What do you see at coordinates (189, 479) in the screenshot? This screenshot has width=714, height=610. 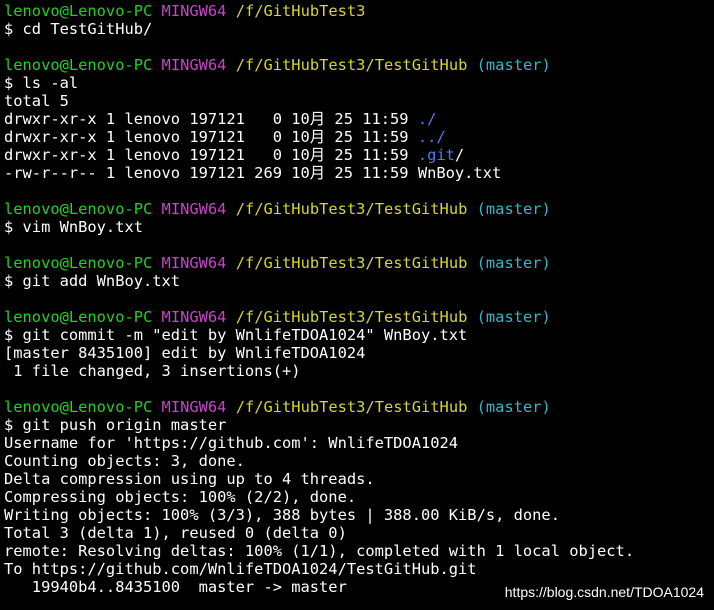 I see `output-line: Delta compression using up to 4 threads.` at bounding box center [189, 479].